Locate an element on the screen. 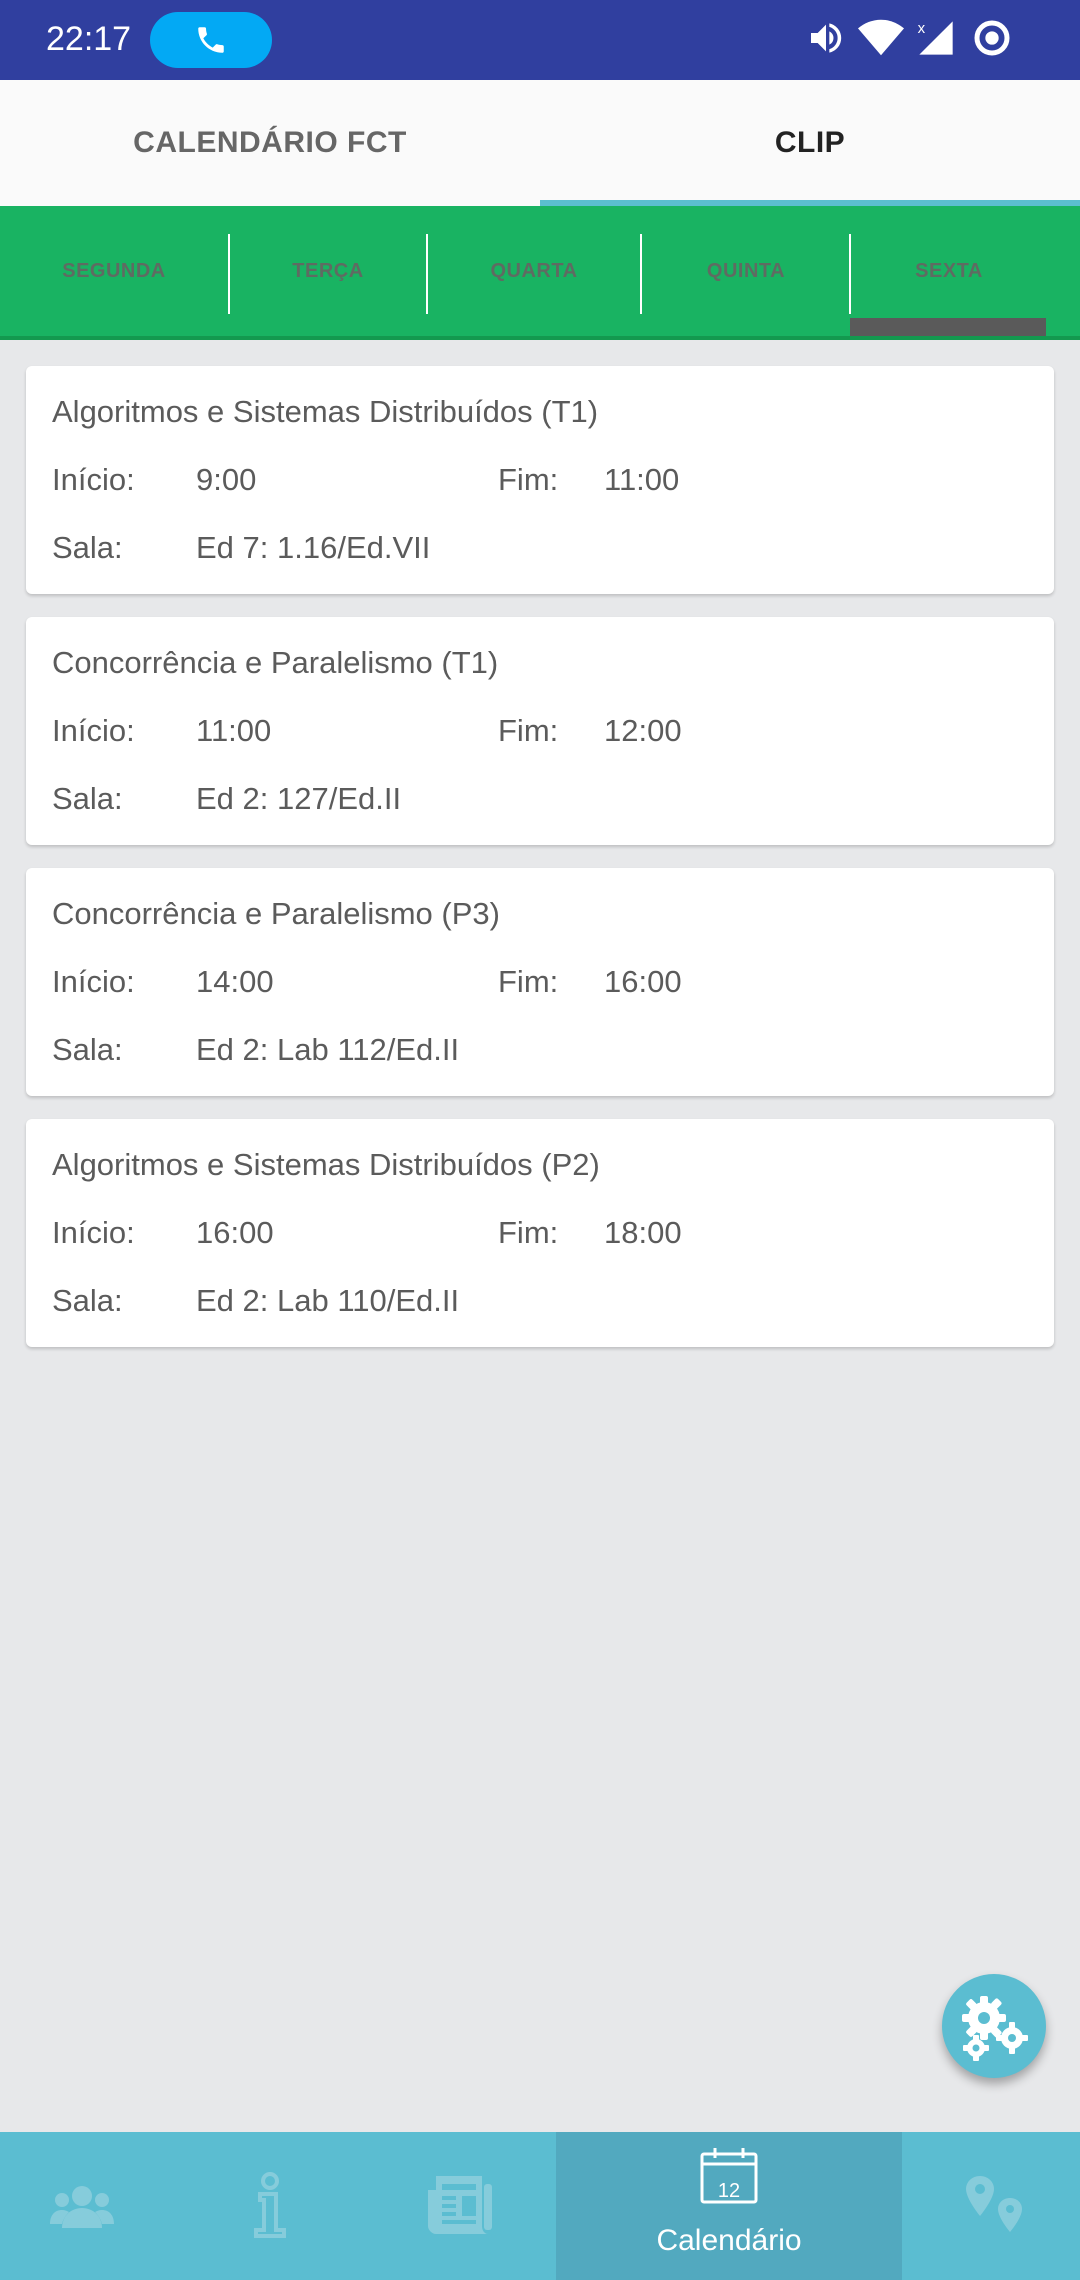 Image resolution: width=1080 pixels, height=2280 pixels. phone-call-icon is located at coordinates (211, 40).